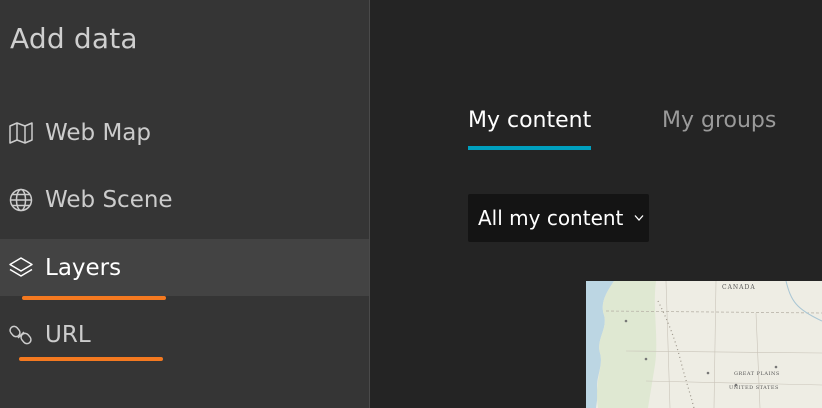 The height and width of the screenshot is (408, 822). Describe the element at coordinates (21, 200) in the screenshot. I see `globe-icon` at that location.